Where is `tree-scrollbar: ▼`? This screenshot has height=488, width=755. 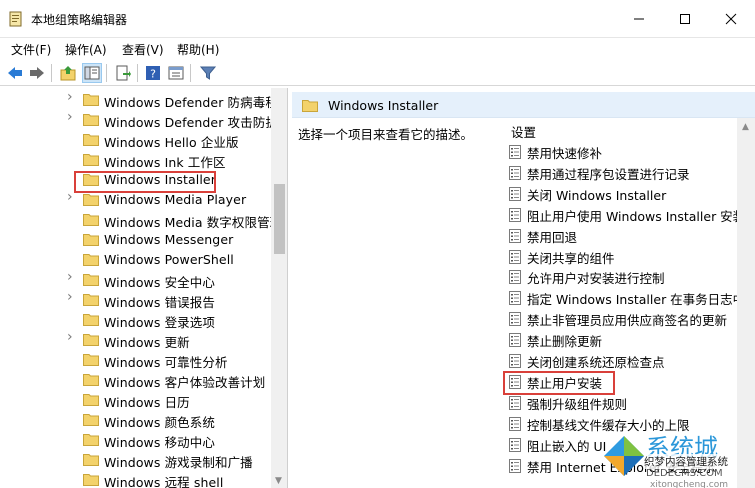
tree-scrollbar: ▼ is located at coordinates (279, 288).